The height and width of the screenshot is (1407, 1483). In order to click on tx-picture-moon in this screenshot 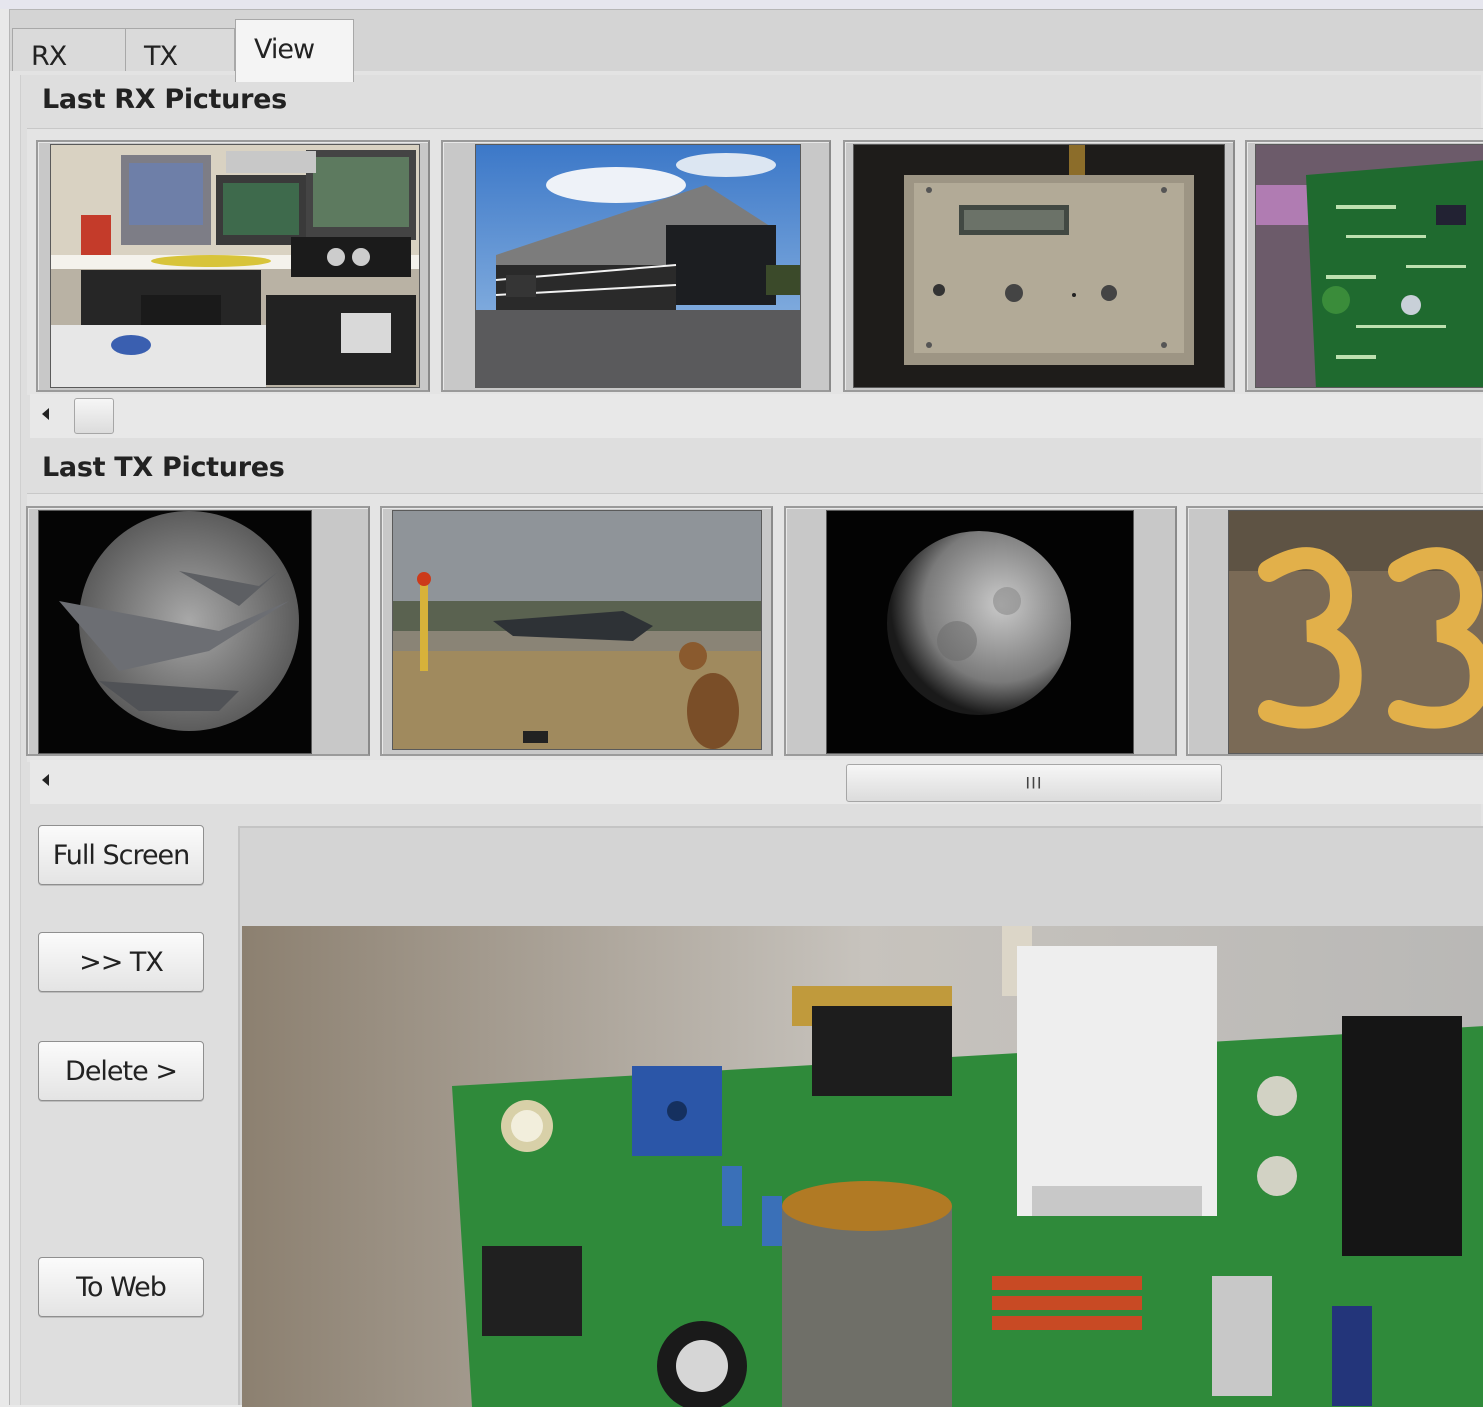, I will do `click(980, 632)`.